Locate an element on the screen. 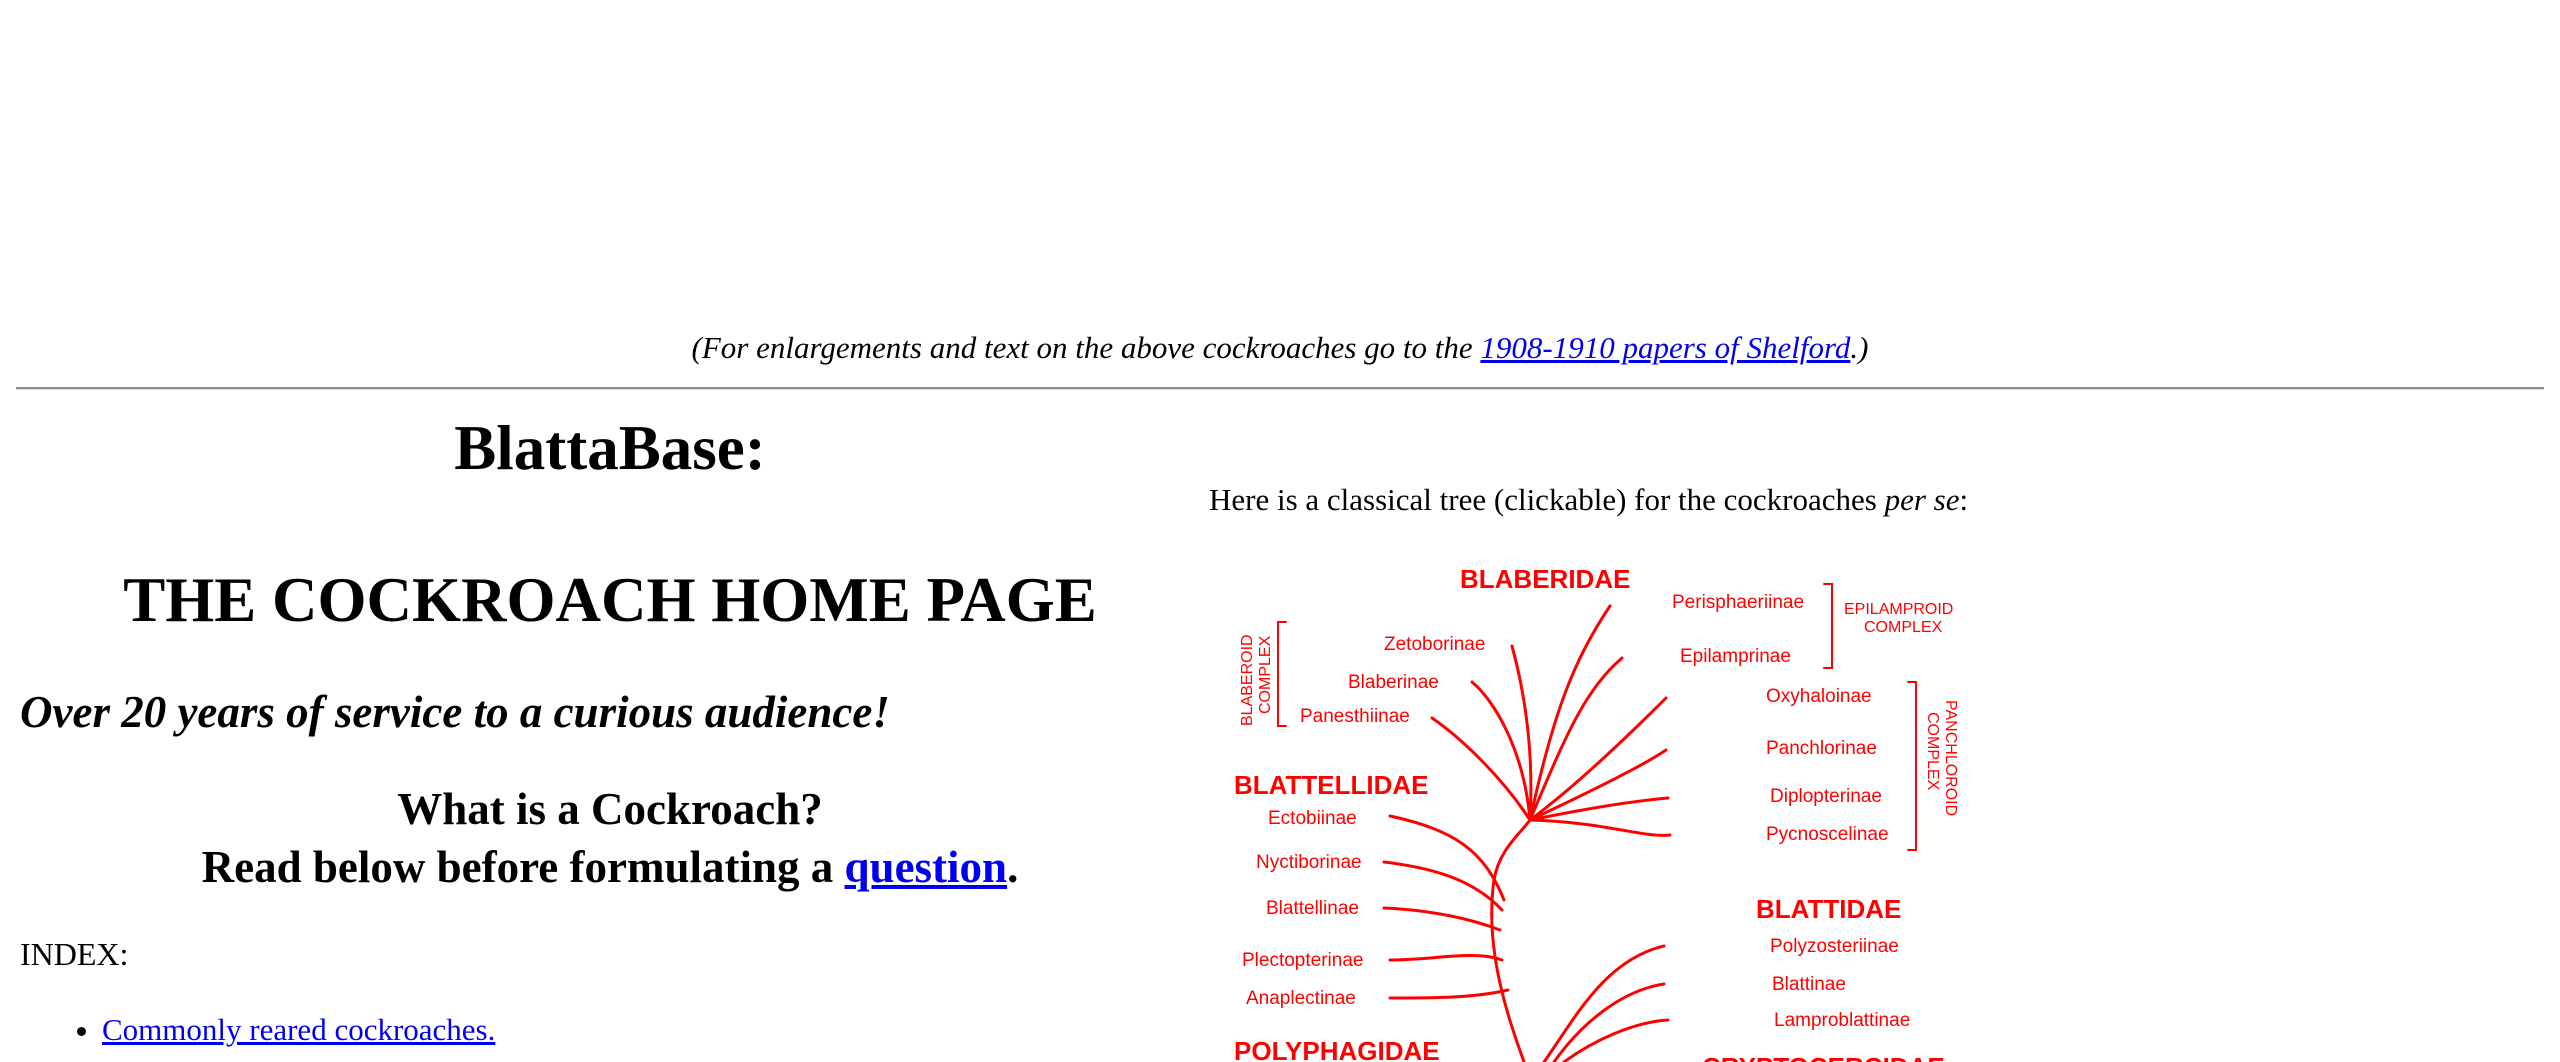  subfamily-label: Perisphaeriinae is located at coordinates (1738, 602).